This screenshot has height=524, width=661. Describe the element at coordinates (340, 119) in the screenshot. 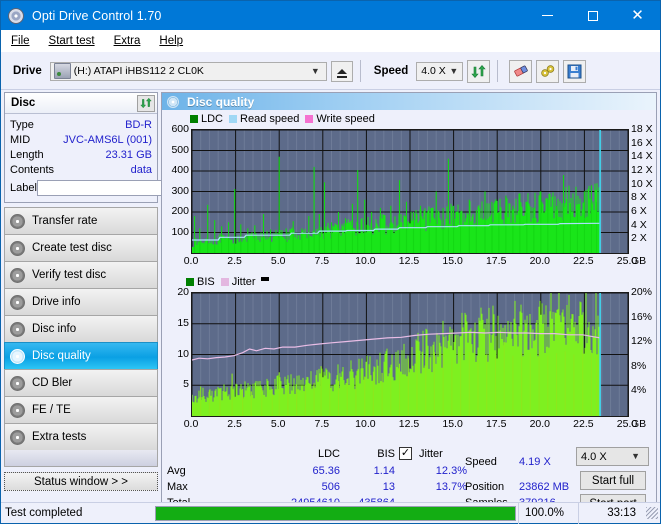

I see `legend-item: Write speed` at that location.